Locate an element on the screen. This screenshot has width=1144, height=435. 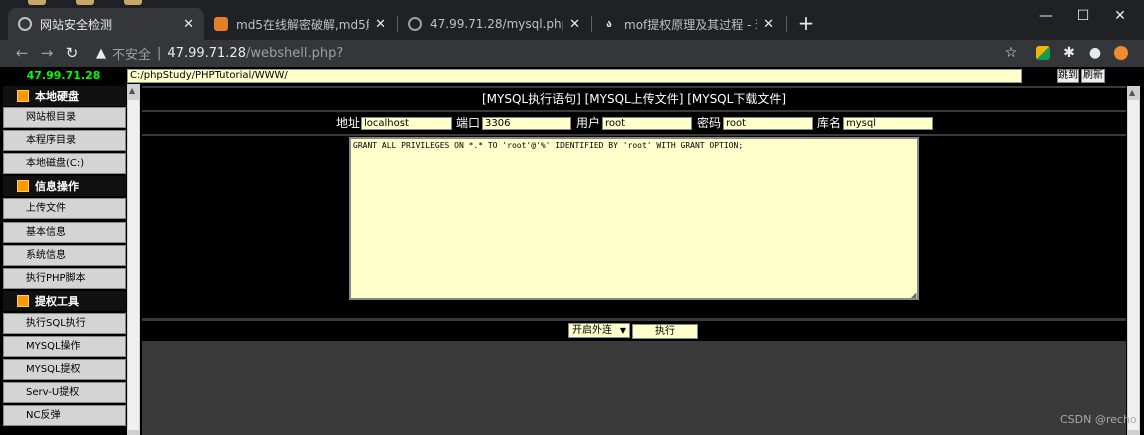
host-input: localhost is located at coordinates (406, 123).